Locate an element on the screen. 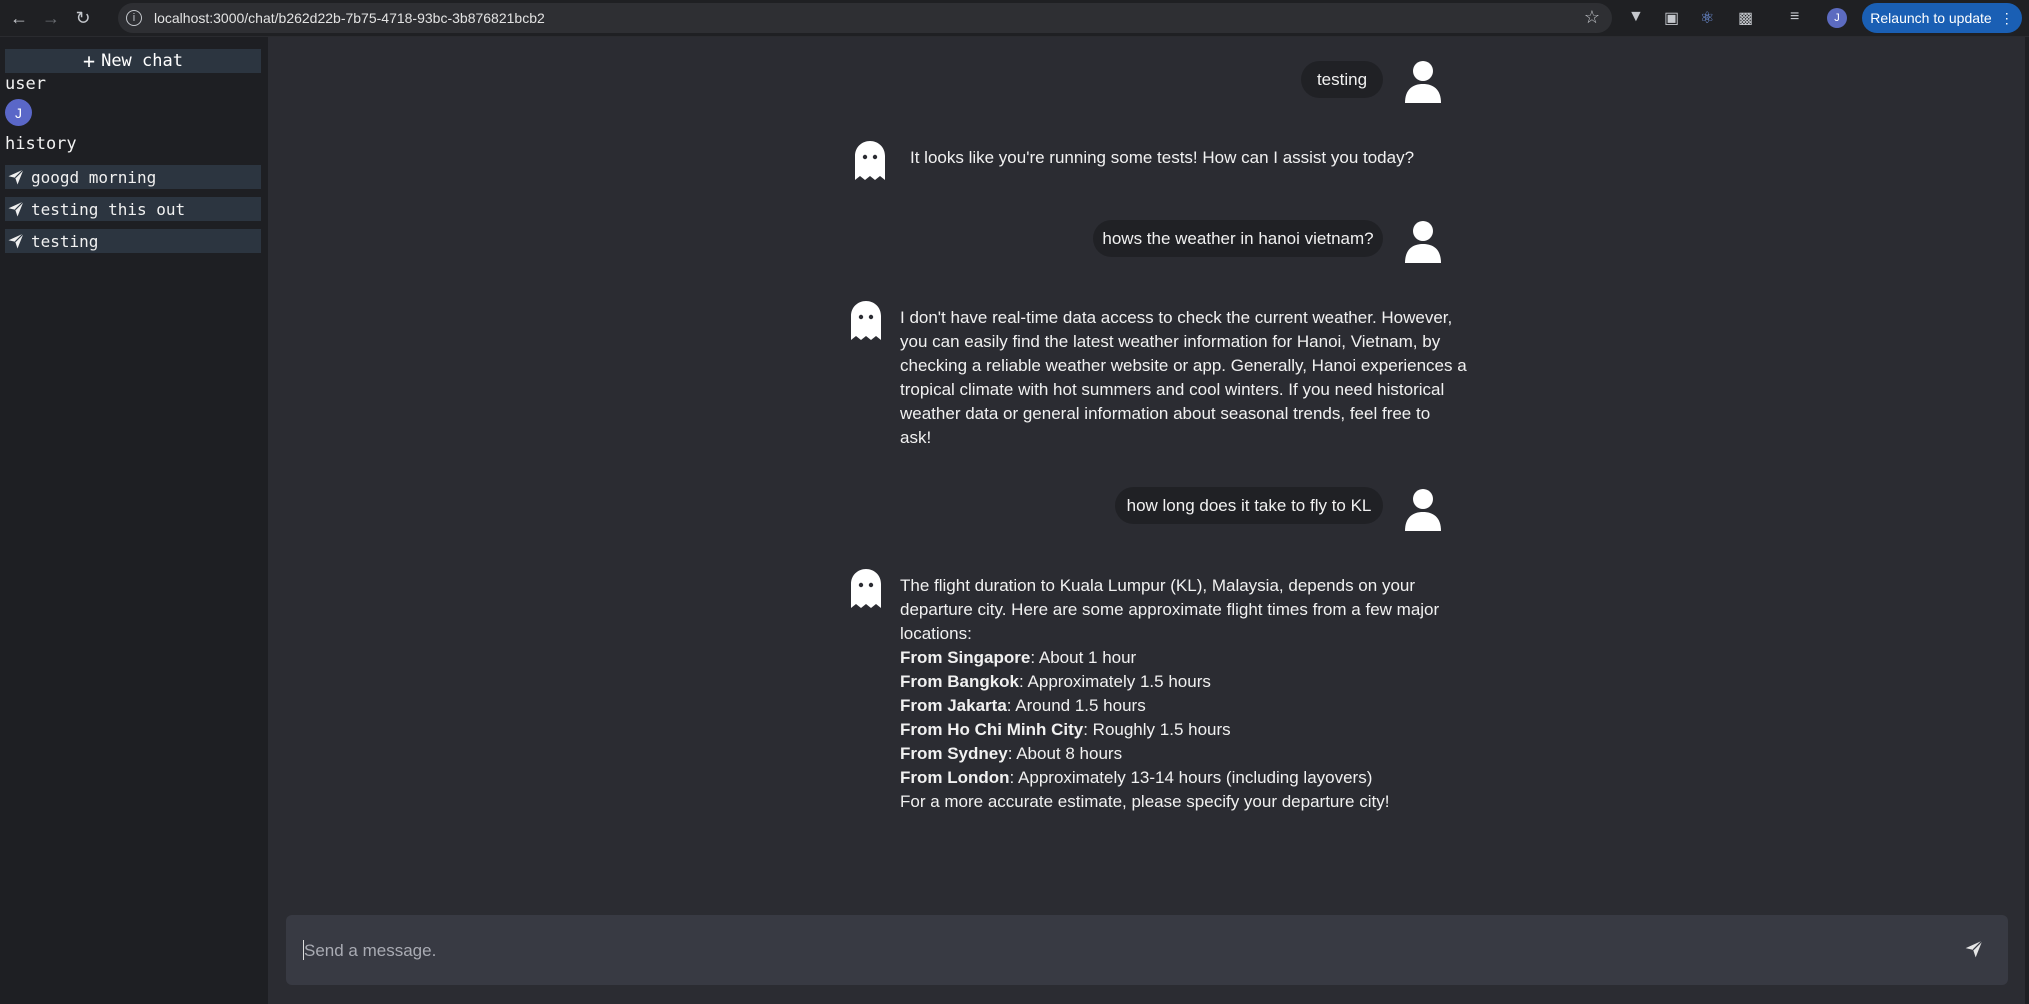  bot-text-line: locations: is located at coordinates (936, 633).